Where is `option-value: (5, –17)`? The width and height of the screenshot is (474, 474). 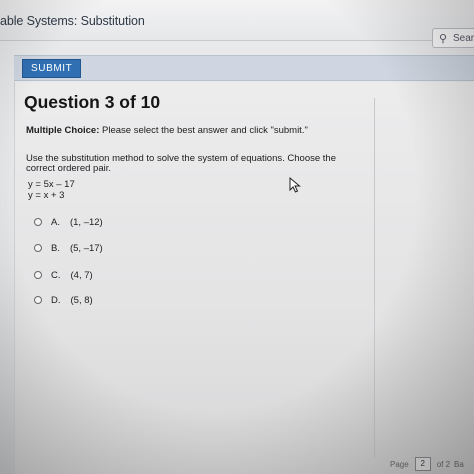
option-value: (5, –17) is located at coordinates (86, 248).